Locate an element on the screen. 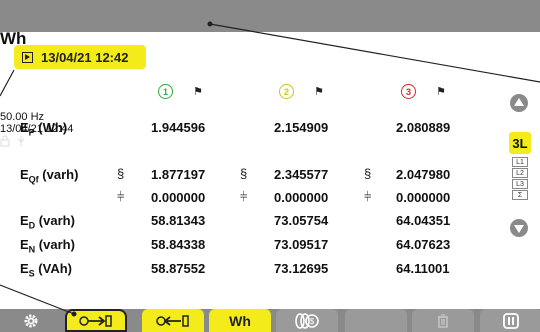 This screenshot has width=540, height=332. ep-phase-1: 1.944596 is located at coordinates (178, 127).